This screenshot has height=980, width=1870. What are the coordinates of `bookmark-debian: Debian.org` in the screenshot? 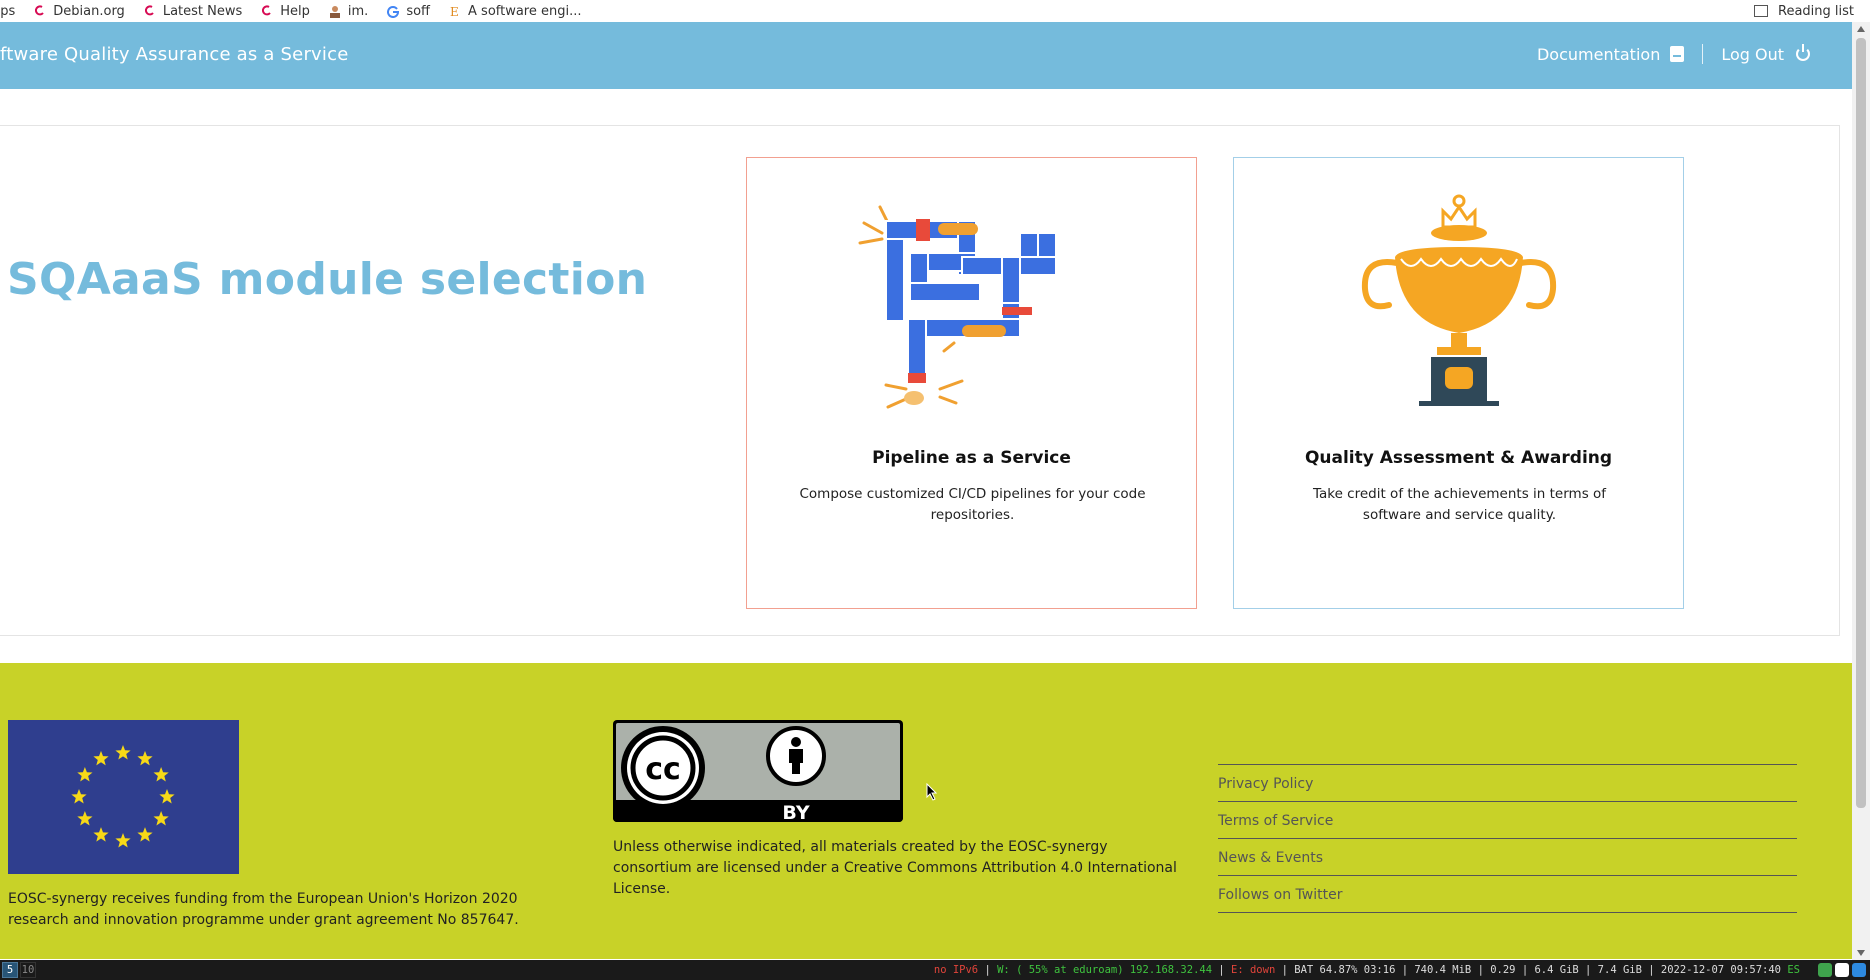 It's located at (79, 11).